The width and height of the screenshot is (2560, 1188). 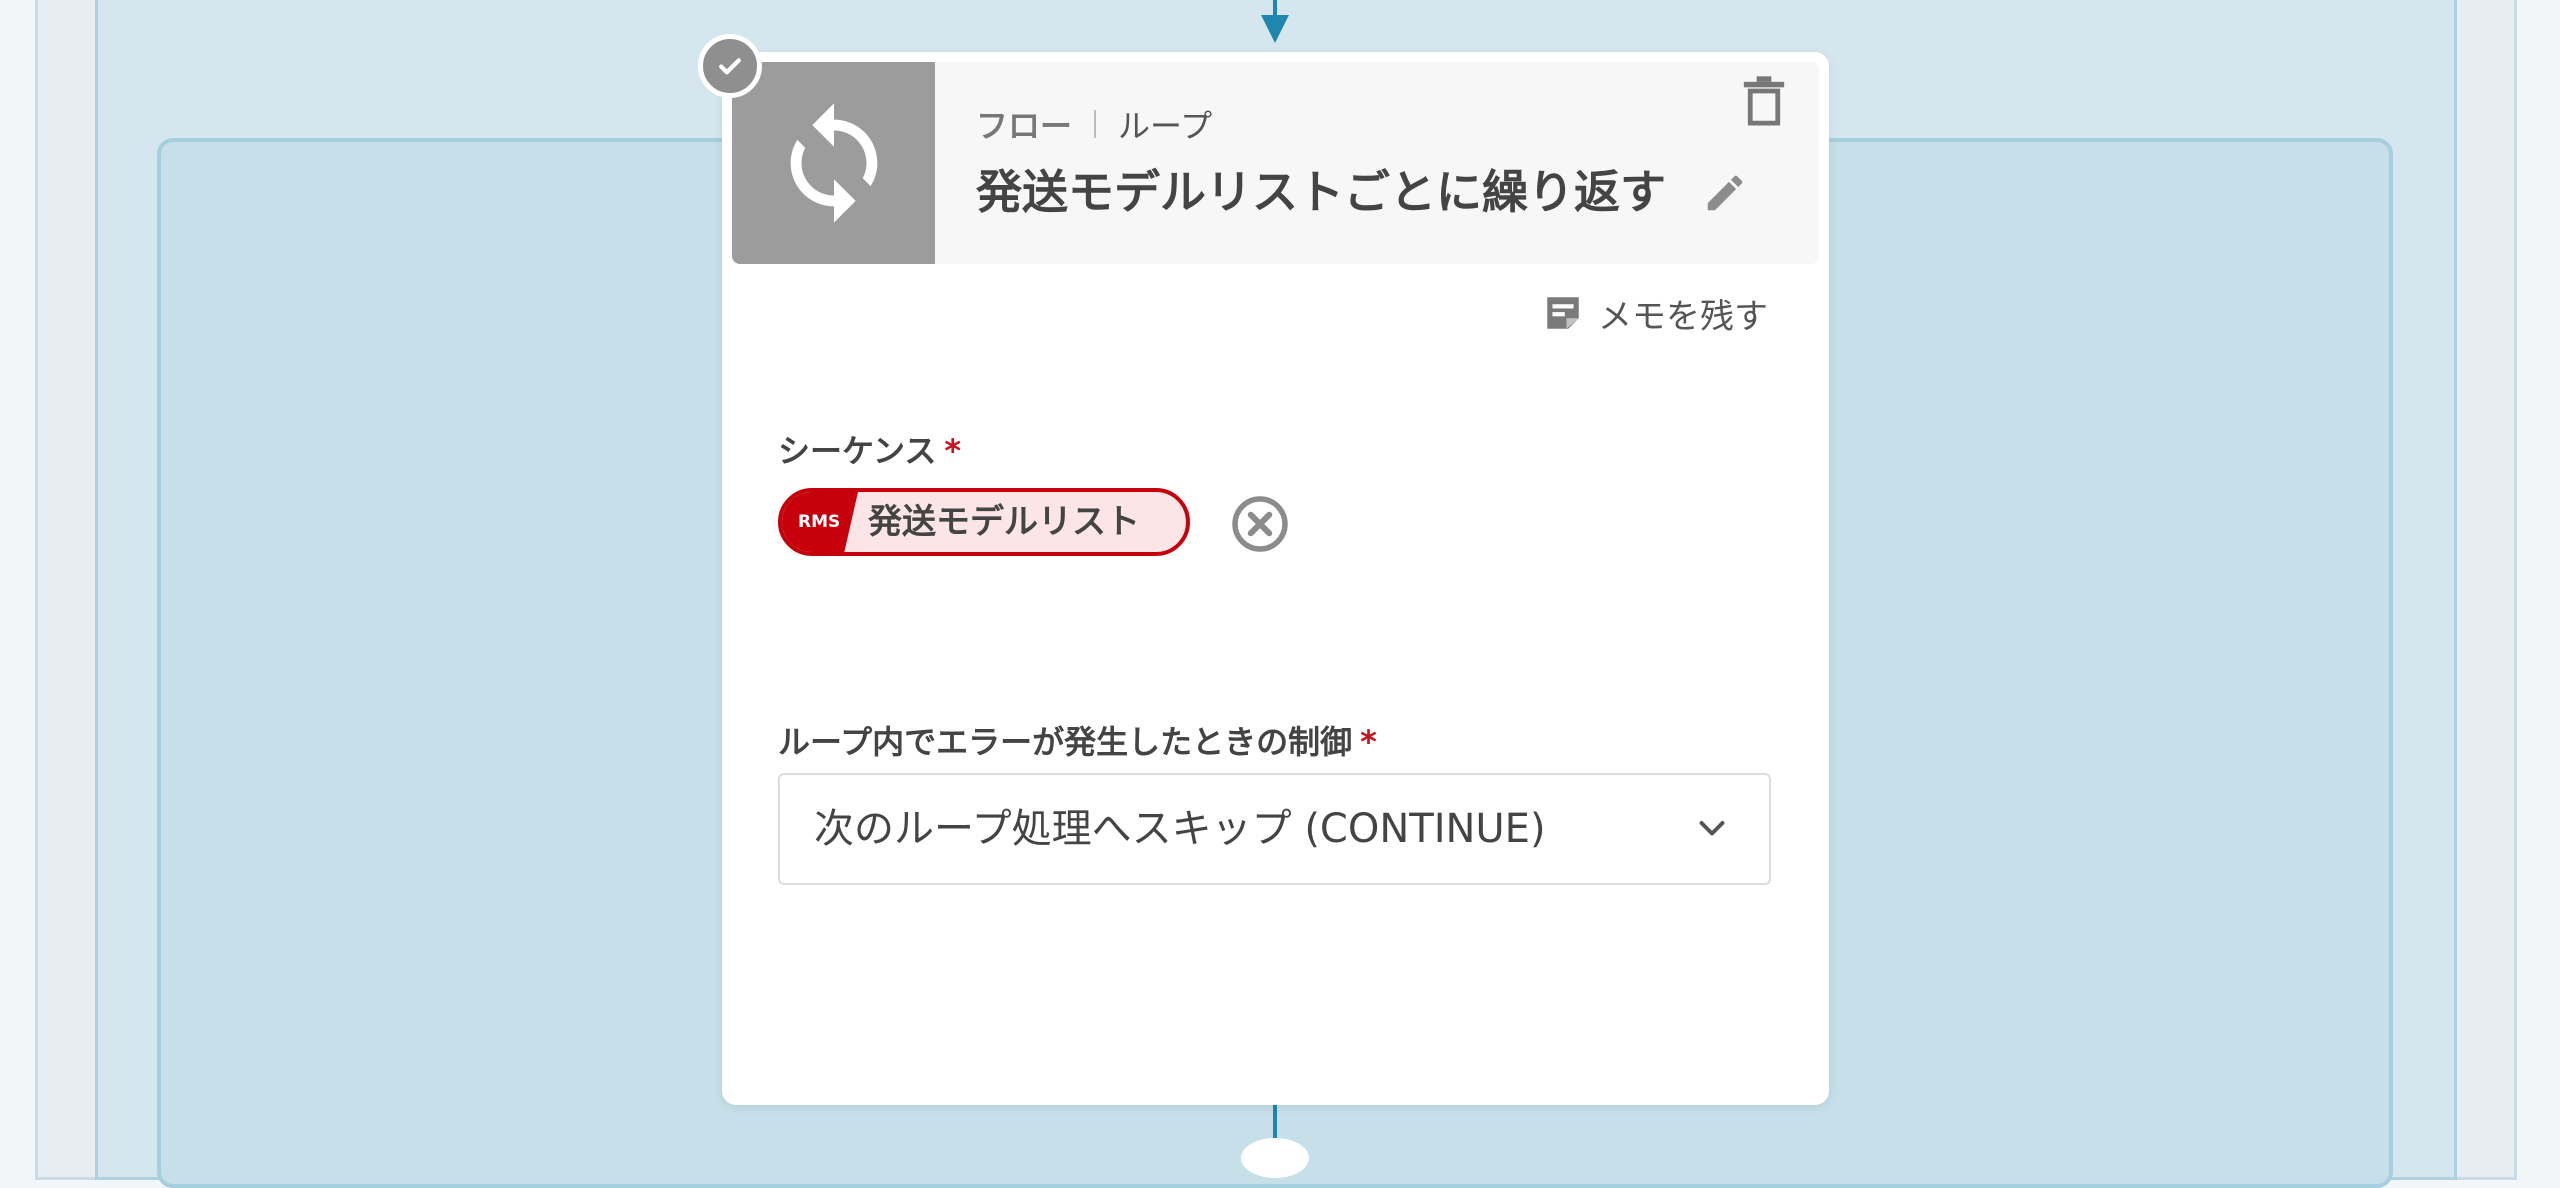 What do you see at coordinates (1321, 192) in the screenshot?
I see `node-title: 発送モデルリストごとに繰り返す` at bounding box center [1321, 192].